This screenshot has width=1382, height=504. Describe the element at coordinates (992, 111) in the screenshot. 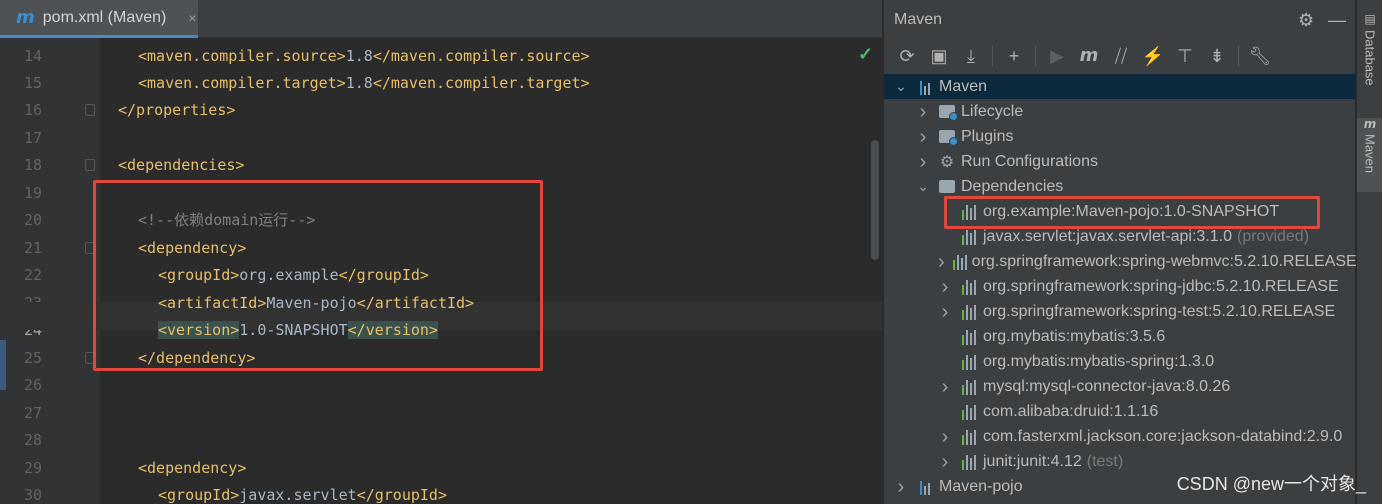

I see `tree-item-label: Lifecycle` at that location.